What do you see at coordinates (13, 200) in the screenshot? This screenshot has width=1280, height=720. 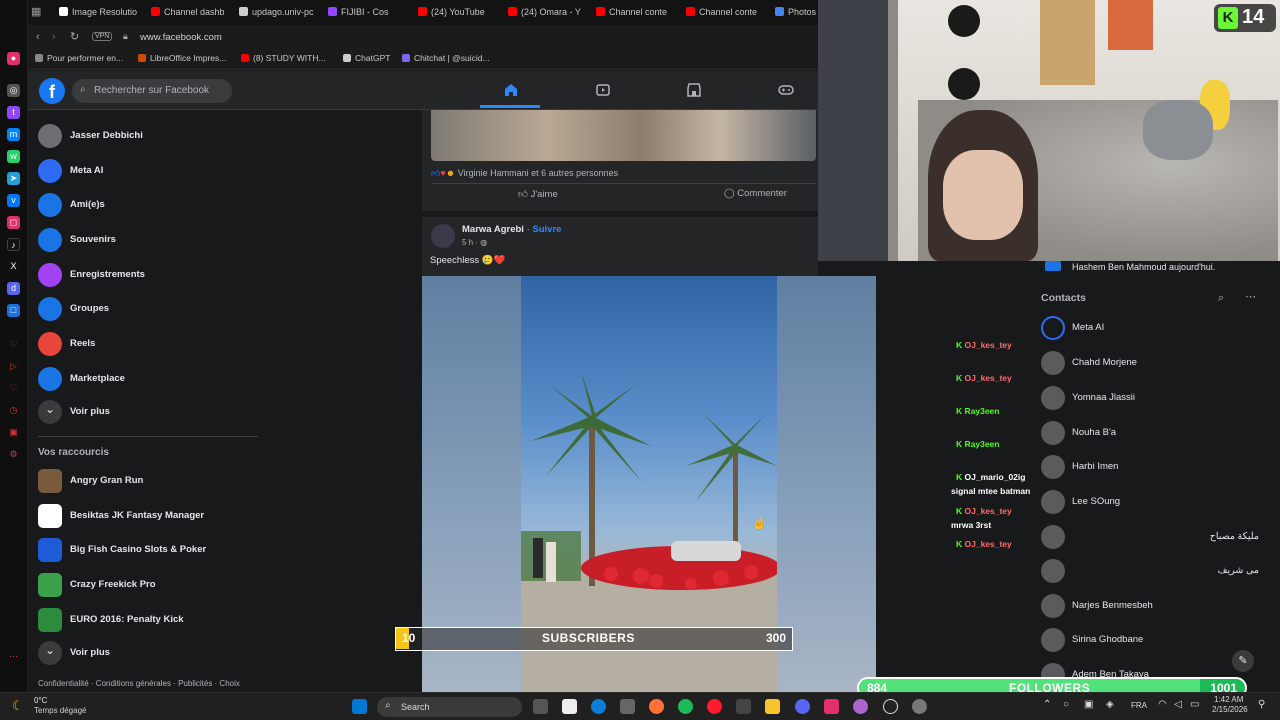 I see `vk-icon: v` at bounding box center [13, 200].